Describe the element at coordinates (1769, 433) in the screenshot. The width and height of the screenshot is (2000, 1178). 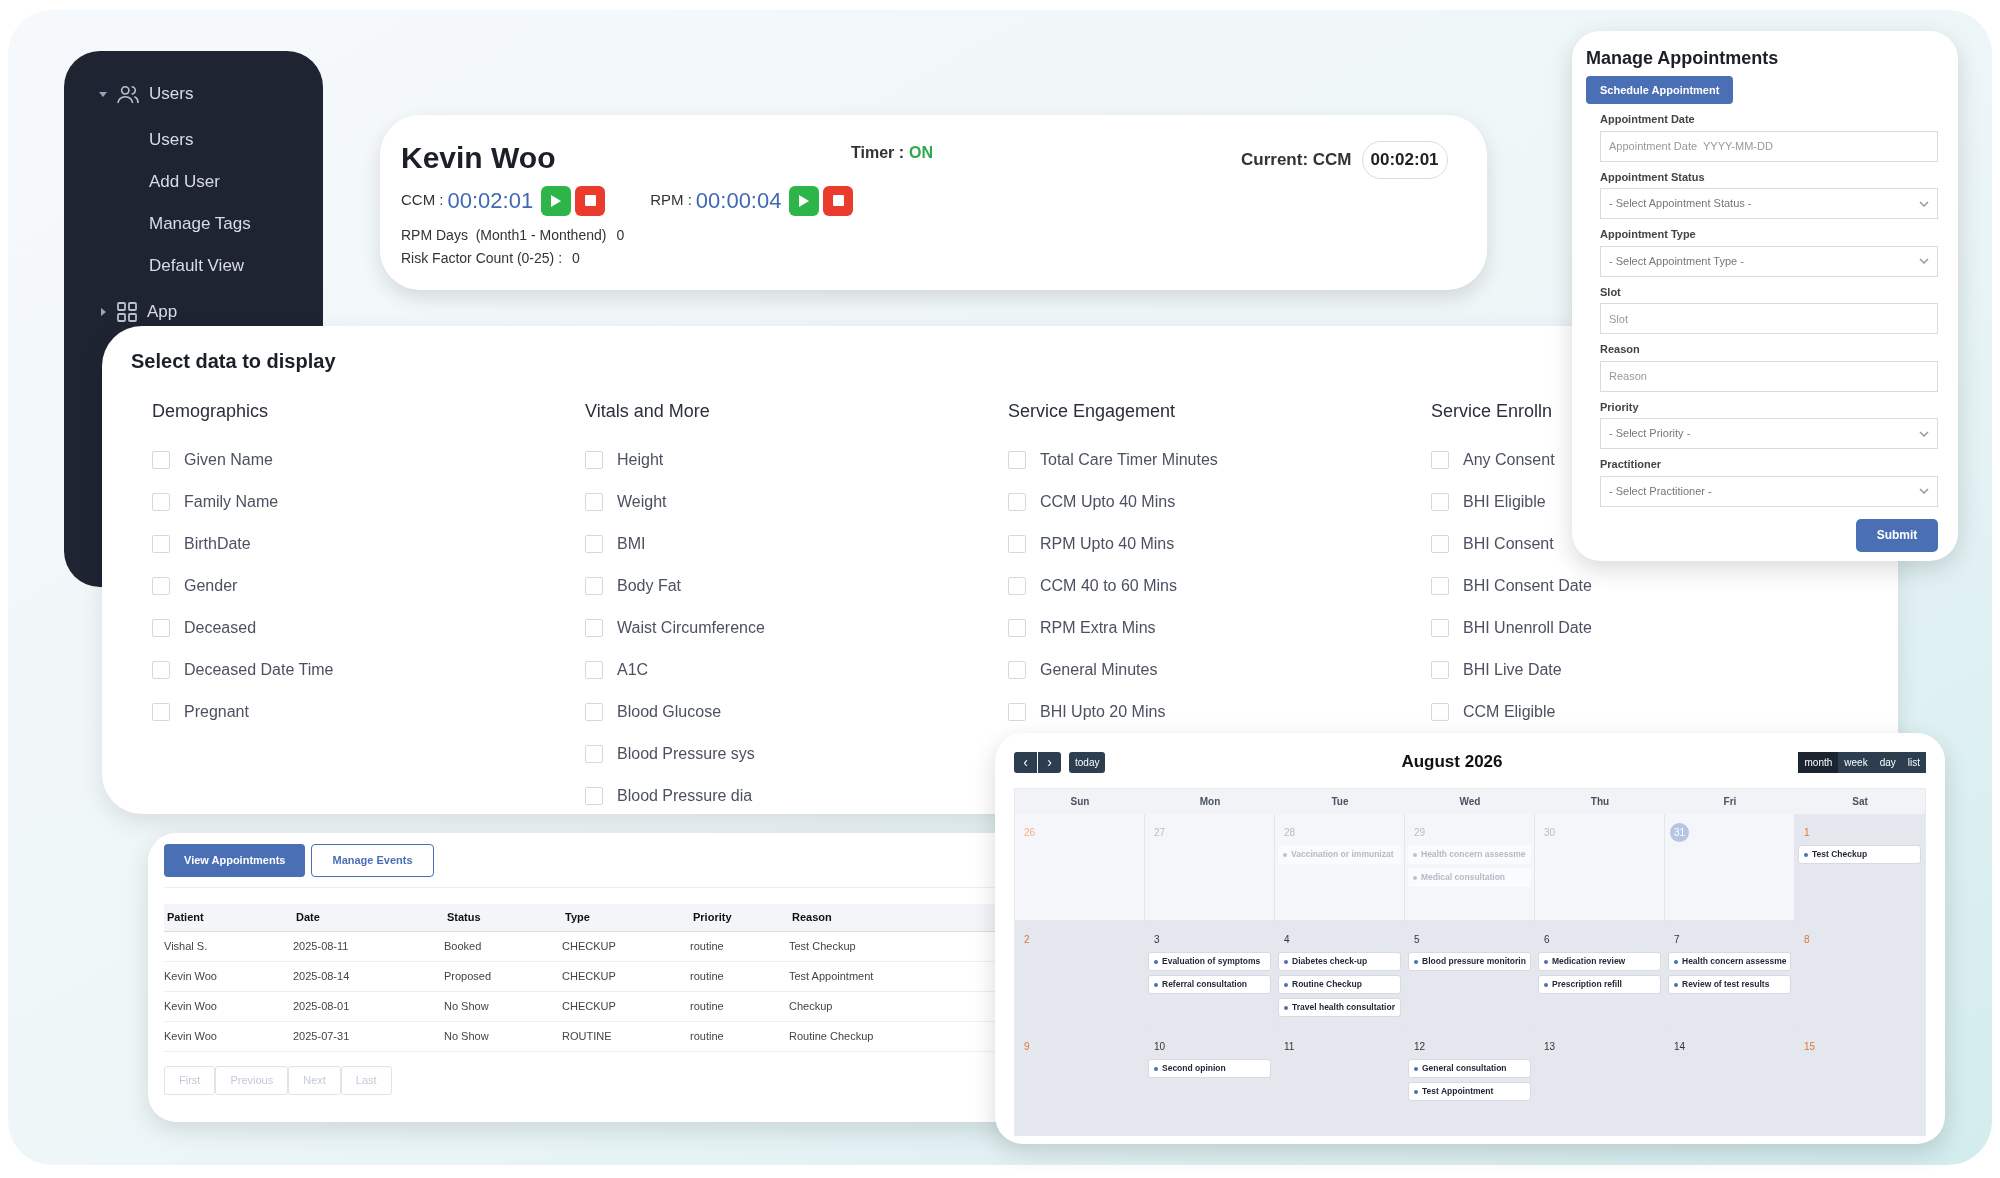
I see `select-field: - Select Priority -` at that location.